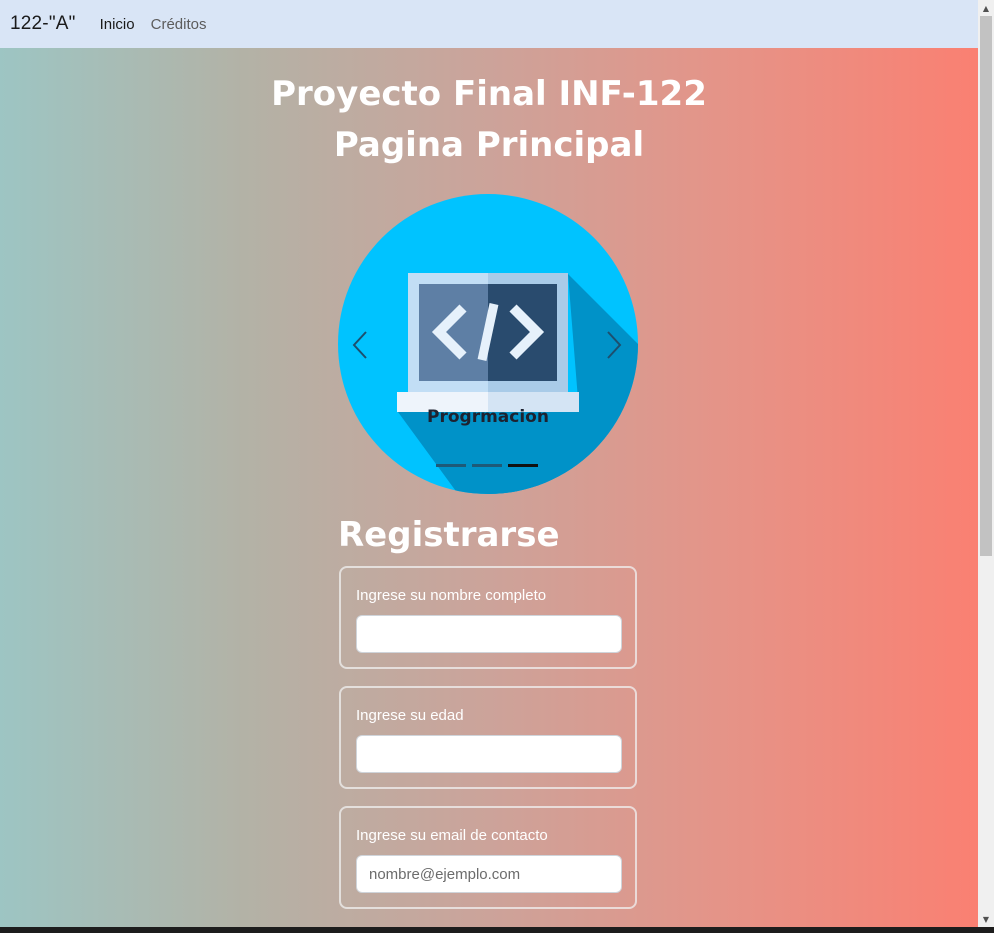 This screenshot has height=933, width=994. Describe the element at coordinates (986, 286) in the screenshot. I see `scrollbar-thumb` at that location.